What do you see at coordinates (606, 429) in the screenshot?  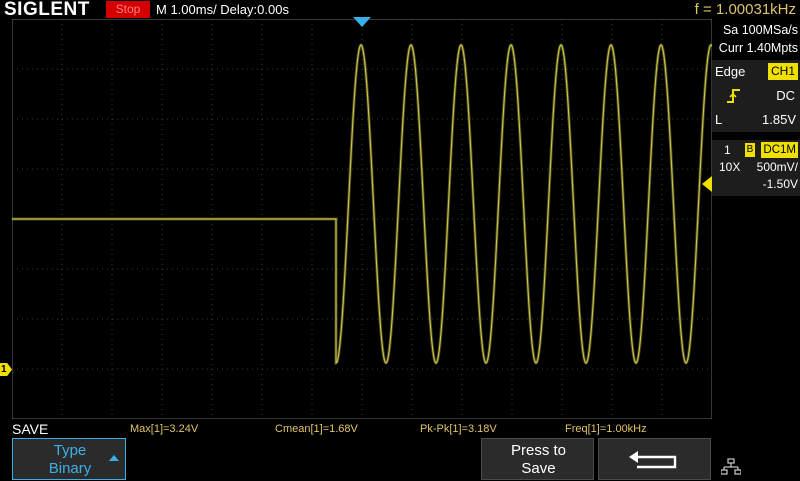 I see `measure-freq: Freq[1]=1.00kHz` at bounding box center [606, 429].